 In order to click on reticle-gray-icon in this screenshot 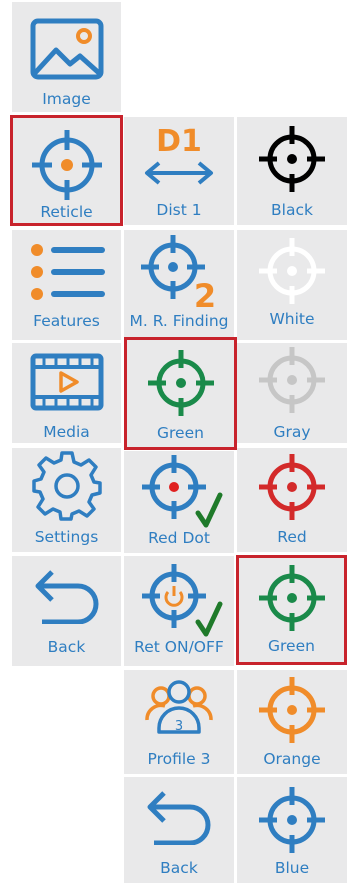, I will do `click(292, 380)`.